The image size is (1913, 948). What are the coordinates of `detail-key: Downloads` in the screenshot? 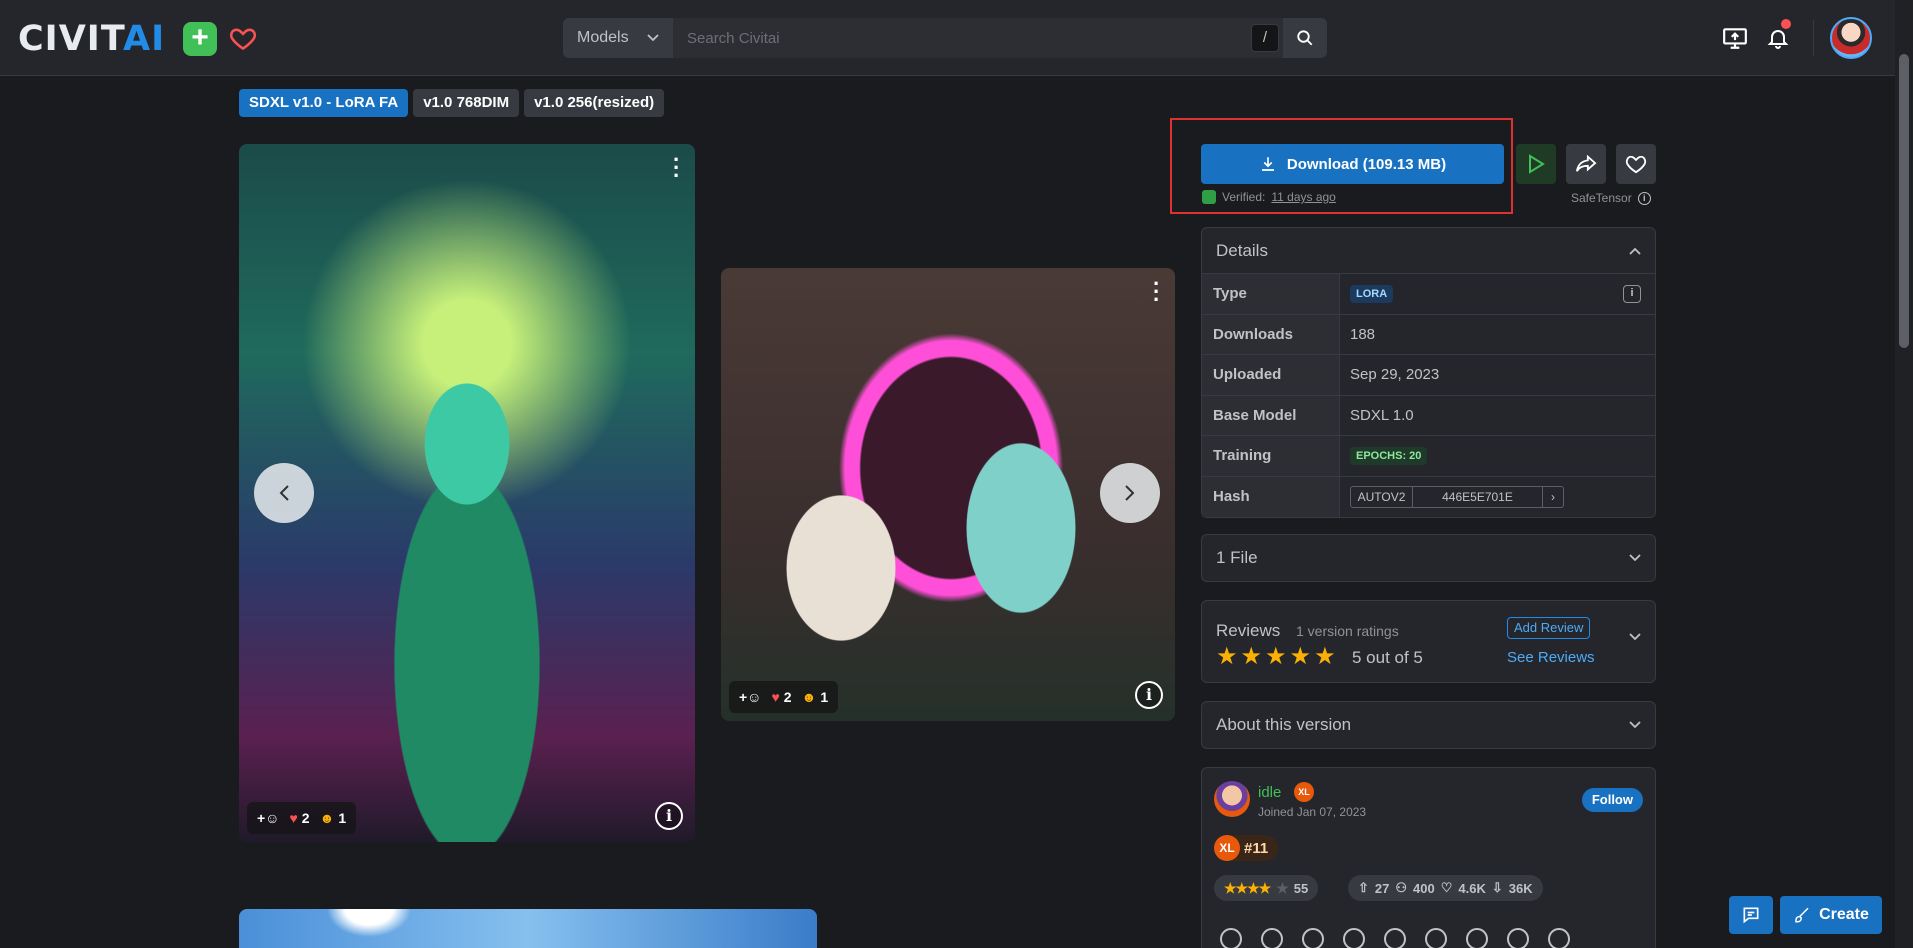 It's located at (1271, 334).